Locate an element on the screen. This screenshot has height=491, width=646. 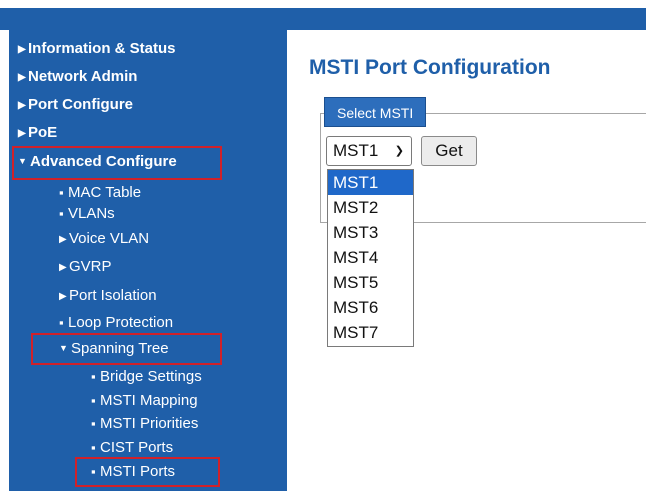
chevron-down-icon: ❯ is located at coordinates (399, 151).